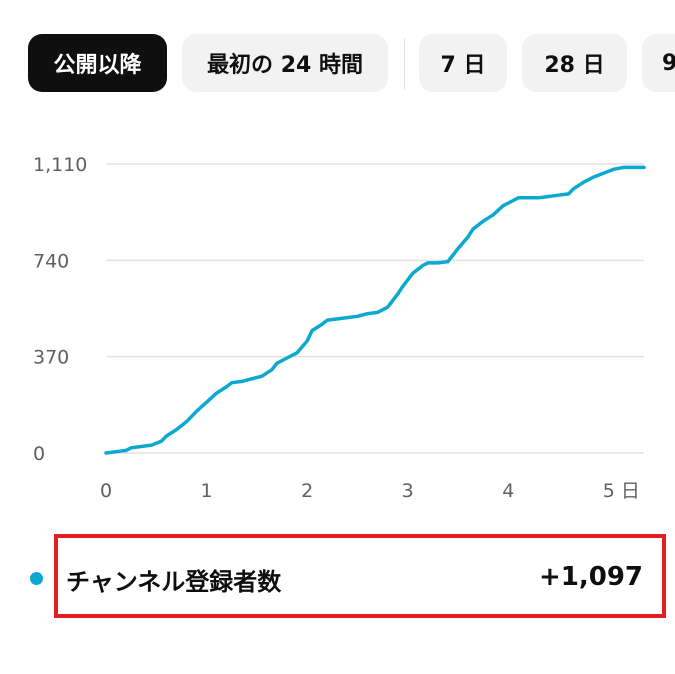  What do you see at coordinates (97, 63) in the screenshot?
I see `filter-chip-since-published: 公開以降` at bounding box center [97, 63].